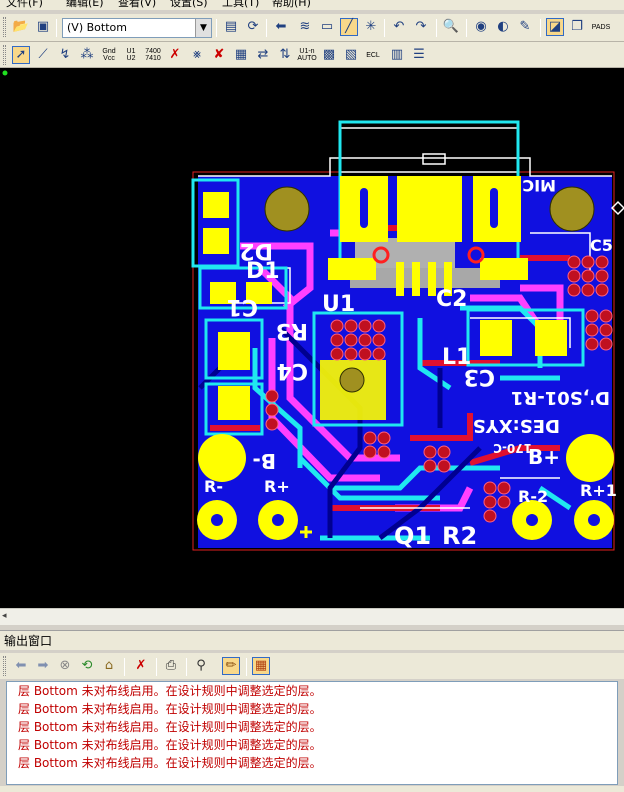 The image size is (624, 792). Describe the element at coordinates (399, 27) in the screenshot. I see `undo-icon: ↶` at that location.